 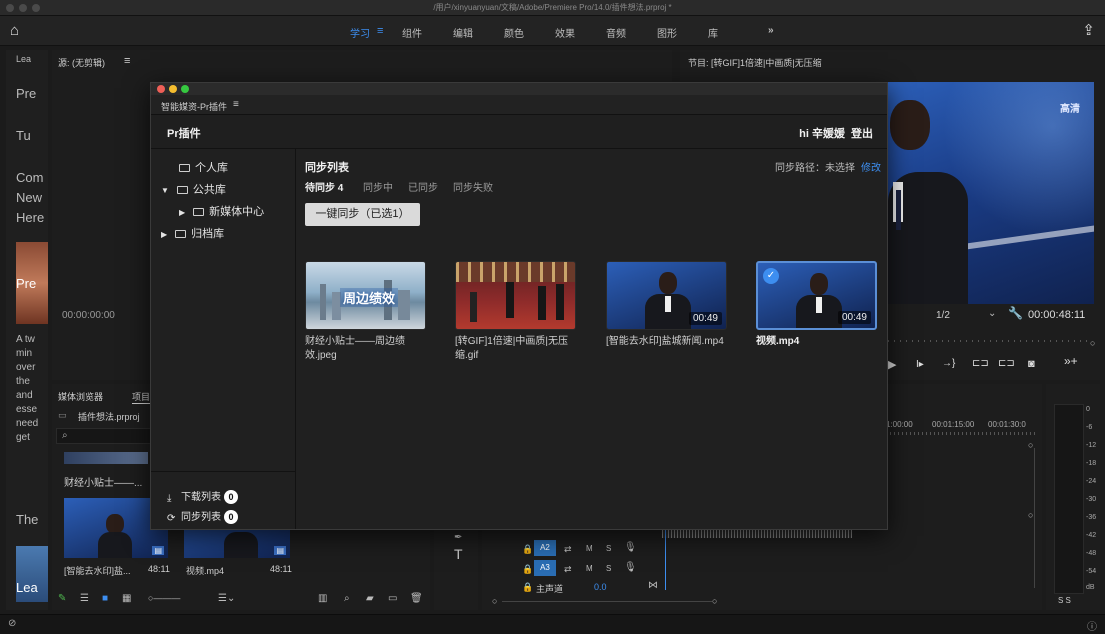 I want to click on workspace-learn: 学习, so click(x=360, y=32).